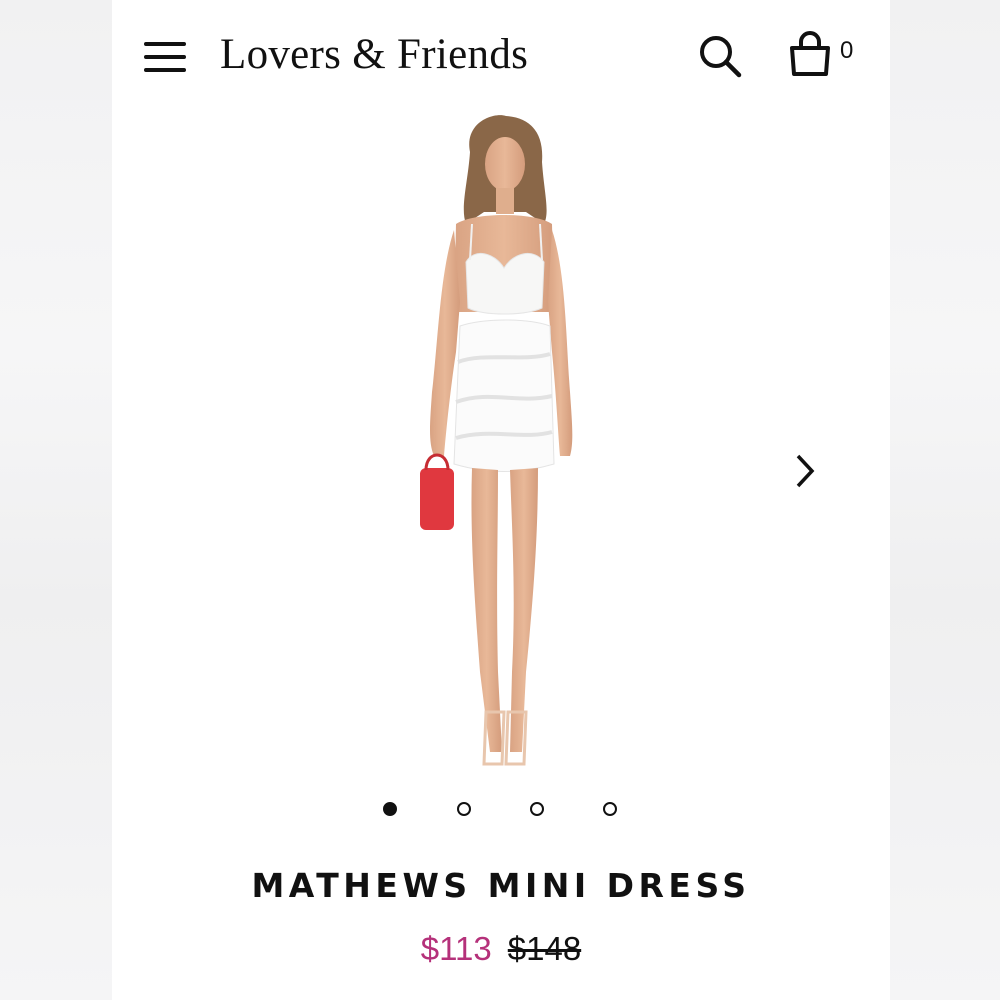 This screenshot has width=1000, height=1000. What do you see at coordinates (374, 54) in the screenshot?
I see `brand-logo: Lovers & Friends` at bounding box center [374, 54].